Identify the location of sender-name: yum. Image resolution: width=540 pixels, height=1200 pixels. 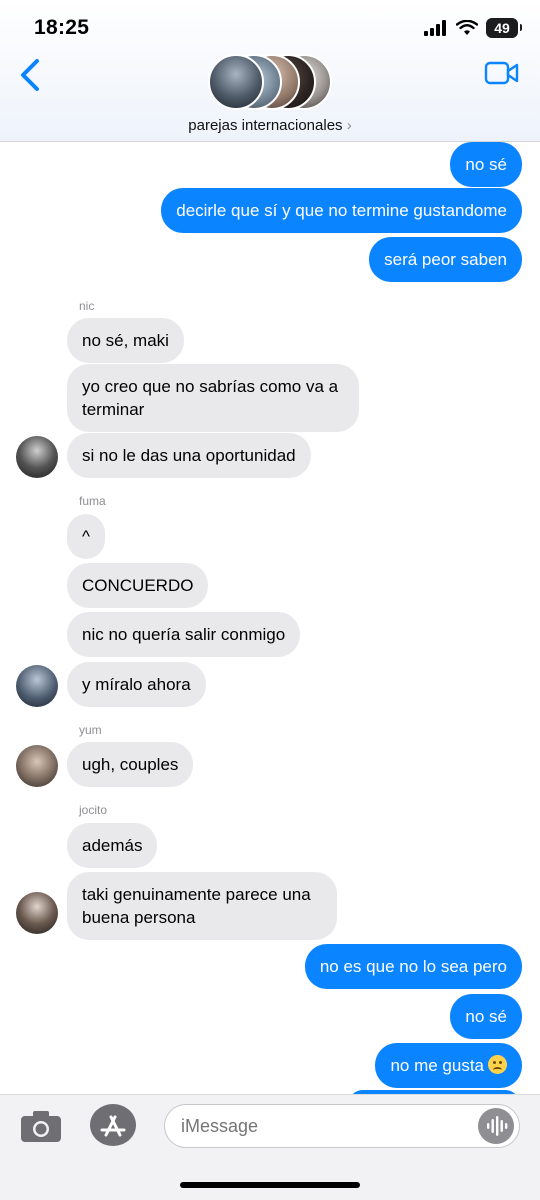
(90, 730).